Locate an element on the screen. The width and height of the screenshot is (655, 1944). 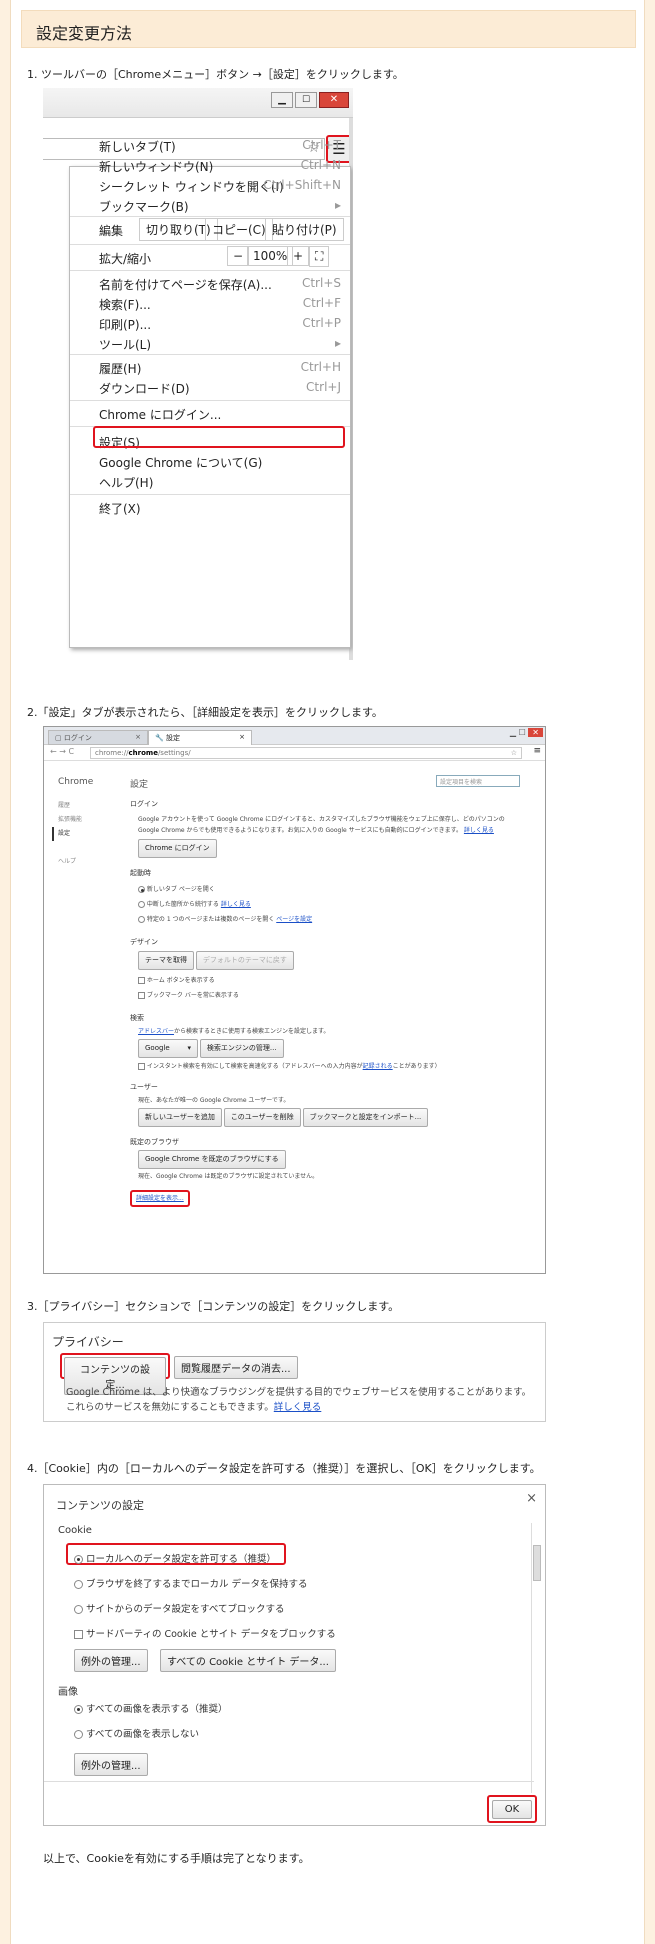
menu-item-tools: ツール(L) ▸ is located at coordinates (223, 344).